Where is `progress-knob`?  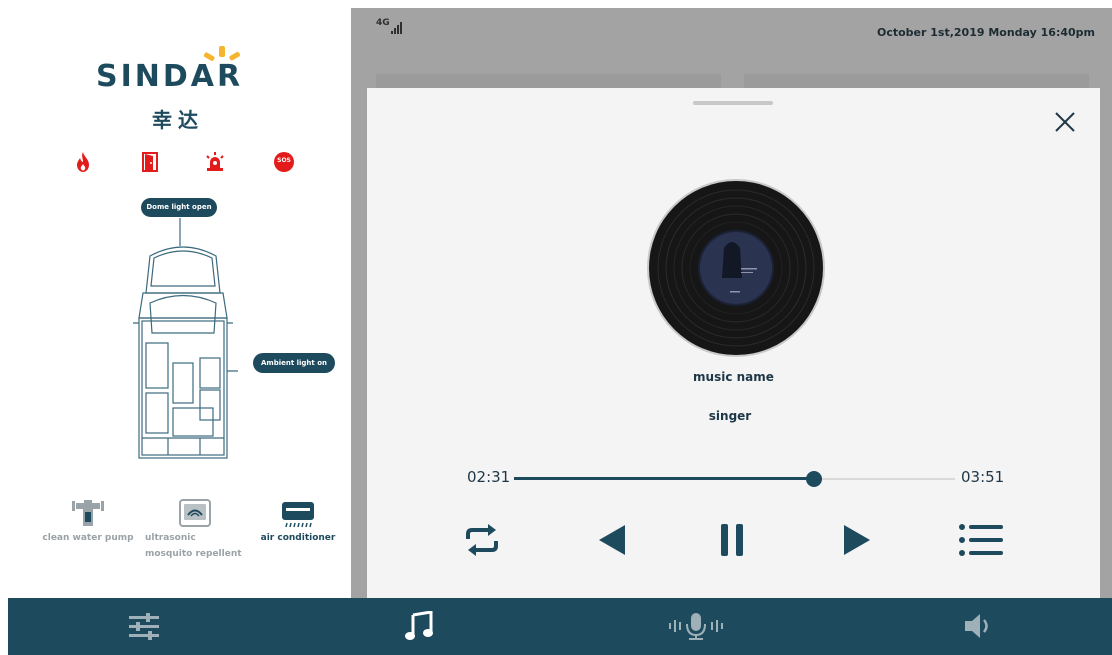 progress-knob is located at coordinates (813, 479).